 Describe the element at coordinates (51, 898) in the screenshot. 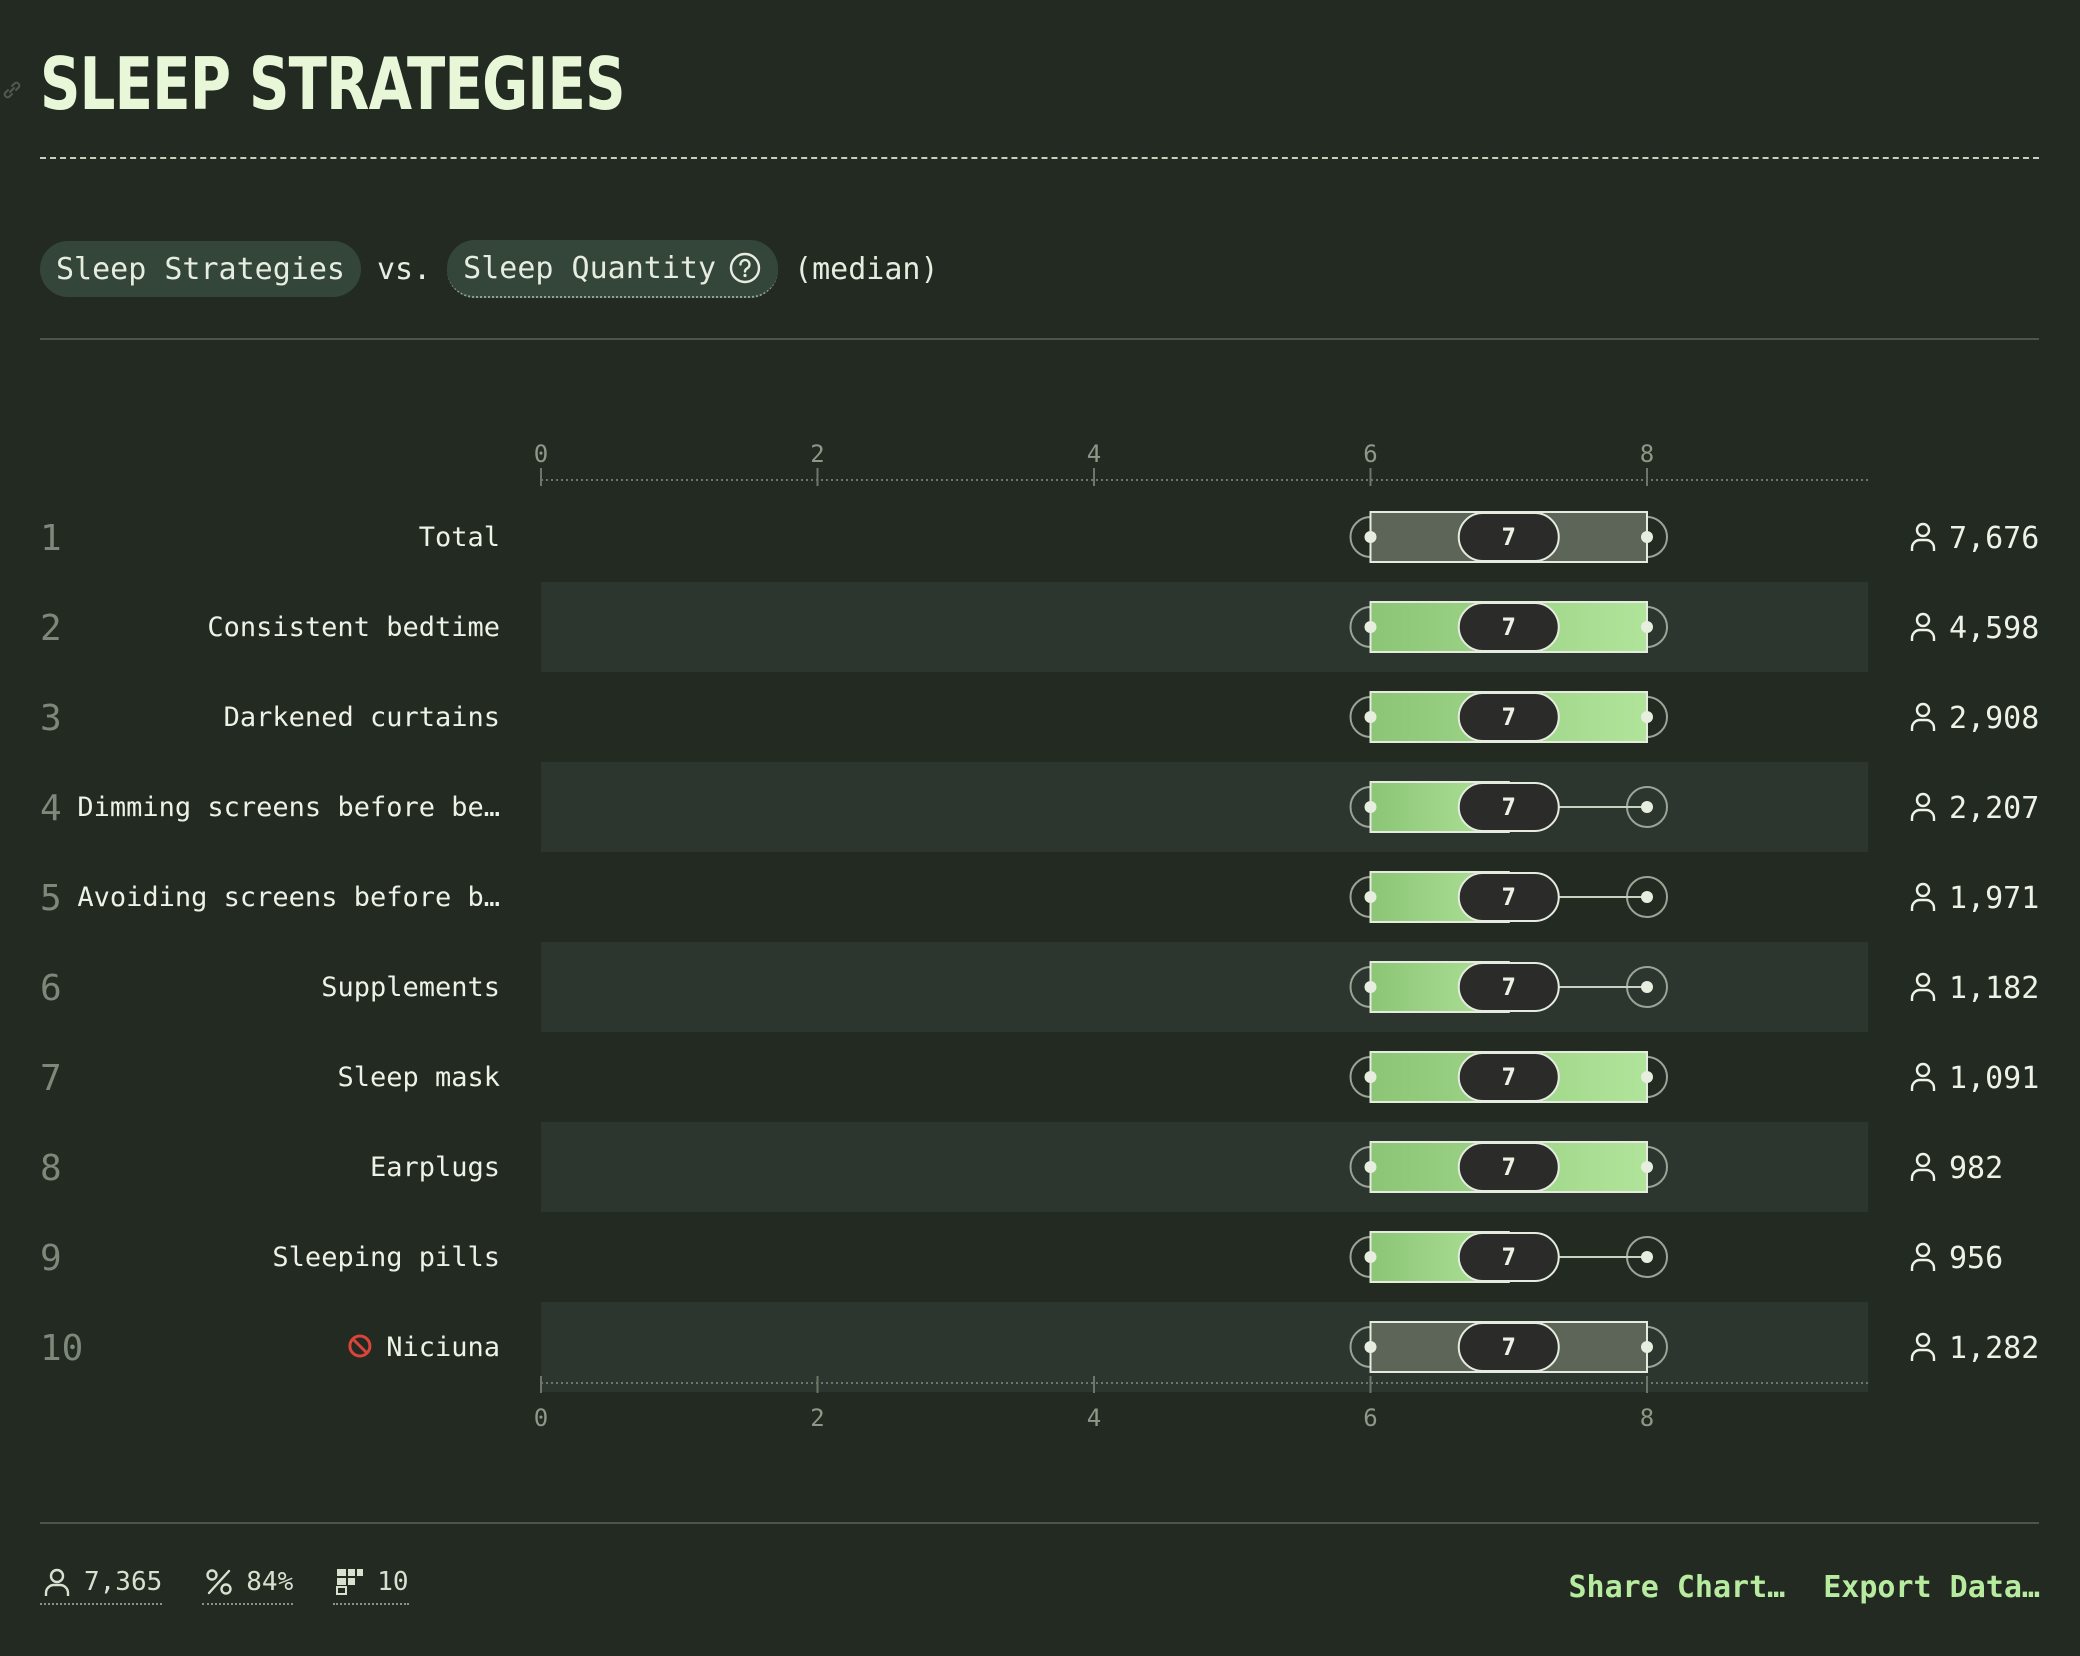

I see `row-rank: 5` at that location.